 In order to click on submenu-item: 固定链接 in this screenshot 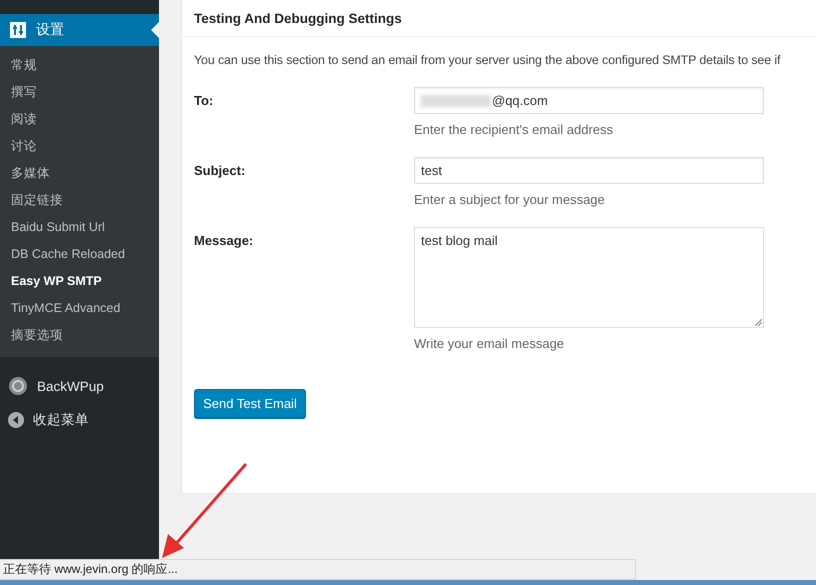, I will do `click(79, 200)`.